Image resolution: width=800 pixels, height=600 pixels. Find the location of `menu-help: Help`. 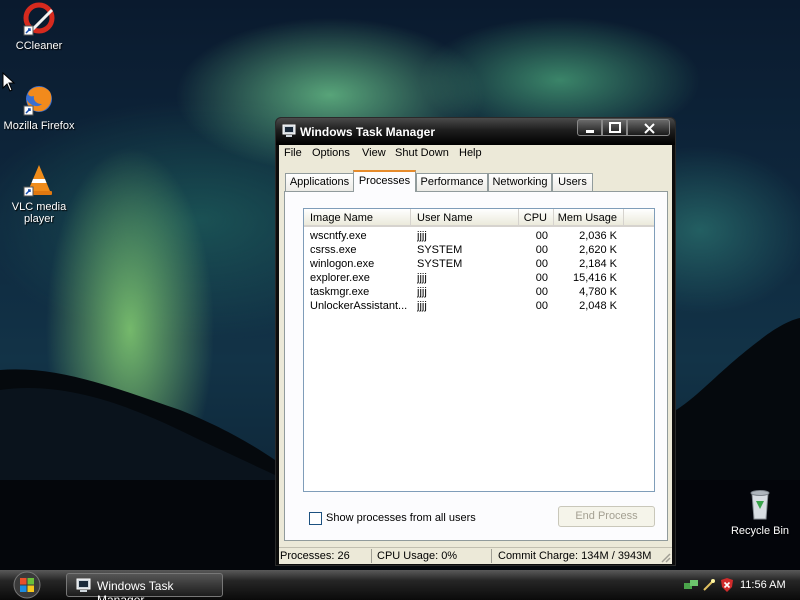

menu-help: Help is located at coordinates (470, 153).